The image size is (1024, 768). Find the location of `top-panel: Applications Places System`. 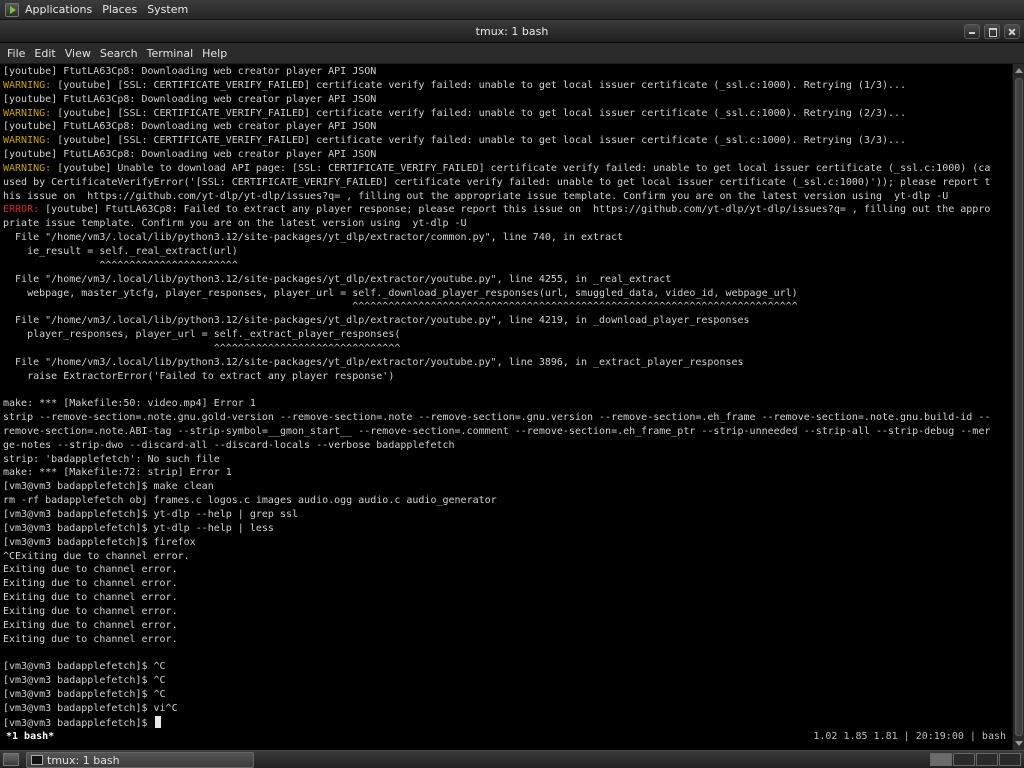

top-panel: Applications Places System is located at coordinates (512, 10).